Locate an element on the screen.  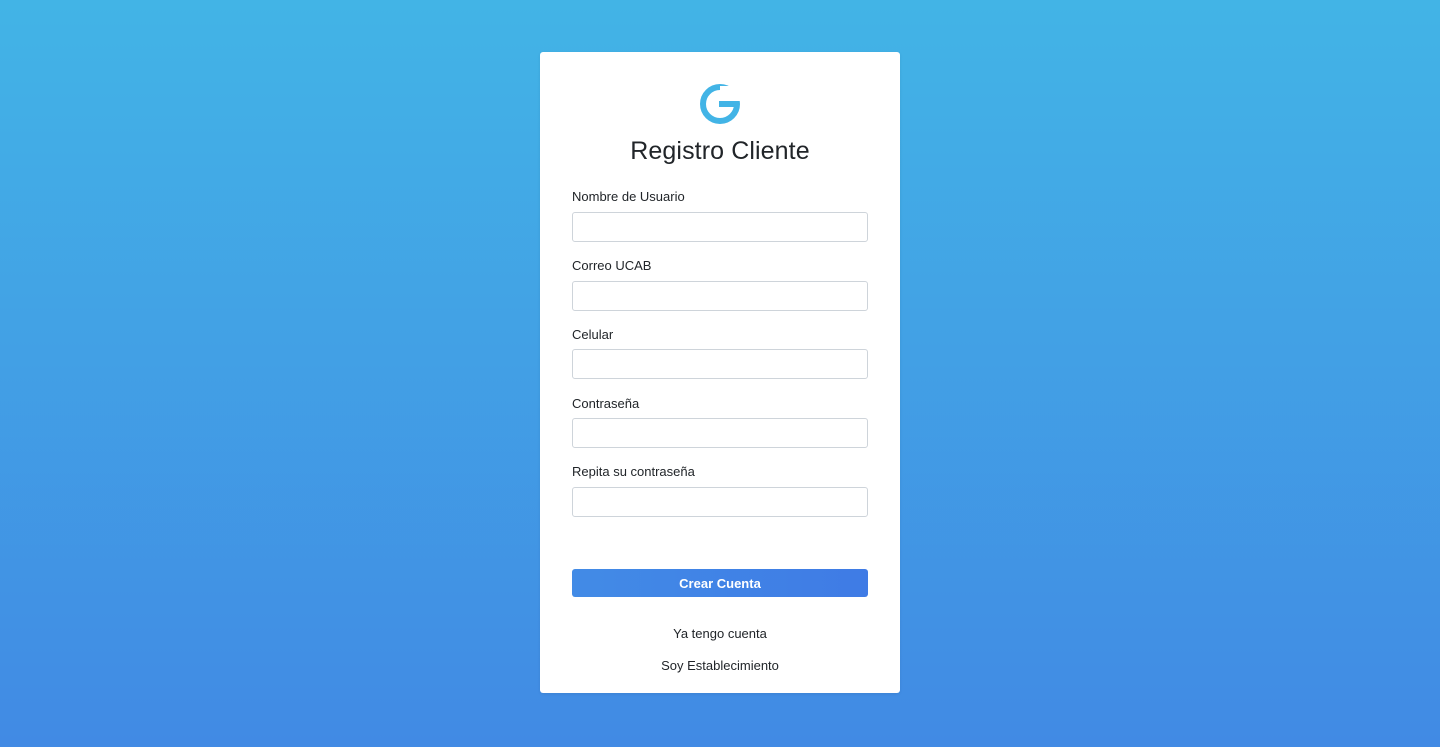
password-input is located at coordinates (720, 433).